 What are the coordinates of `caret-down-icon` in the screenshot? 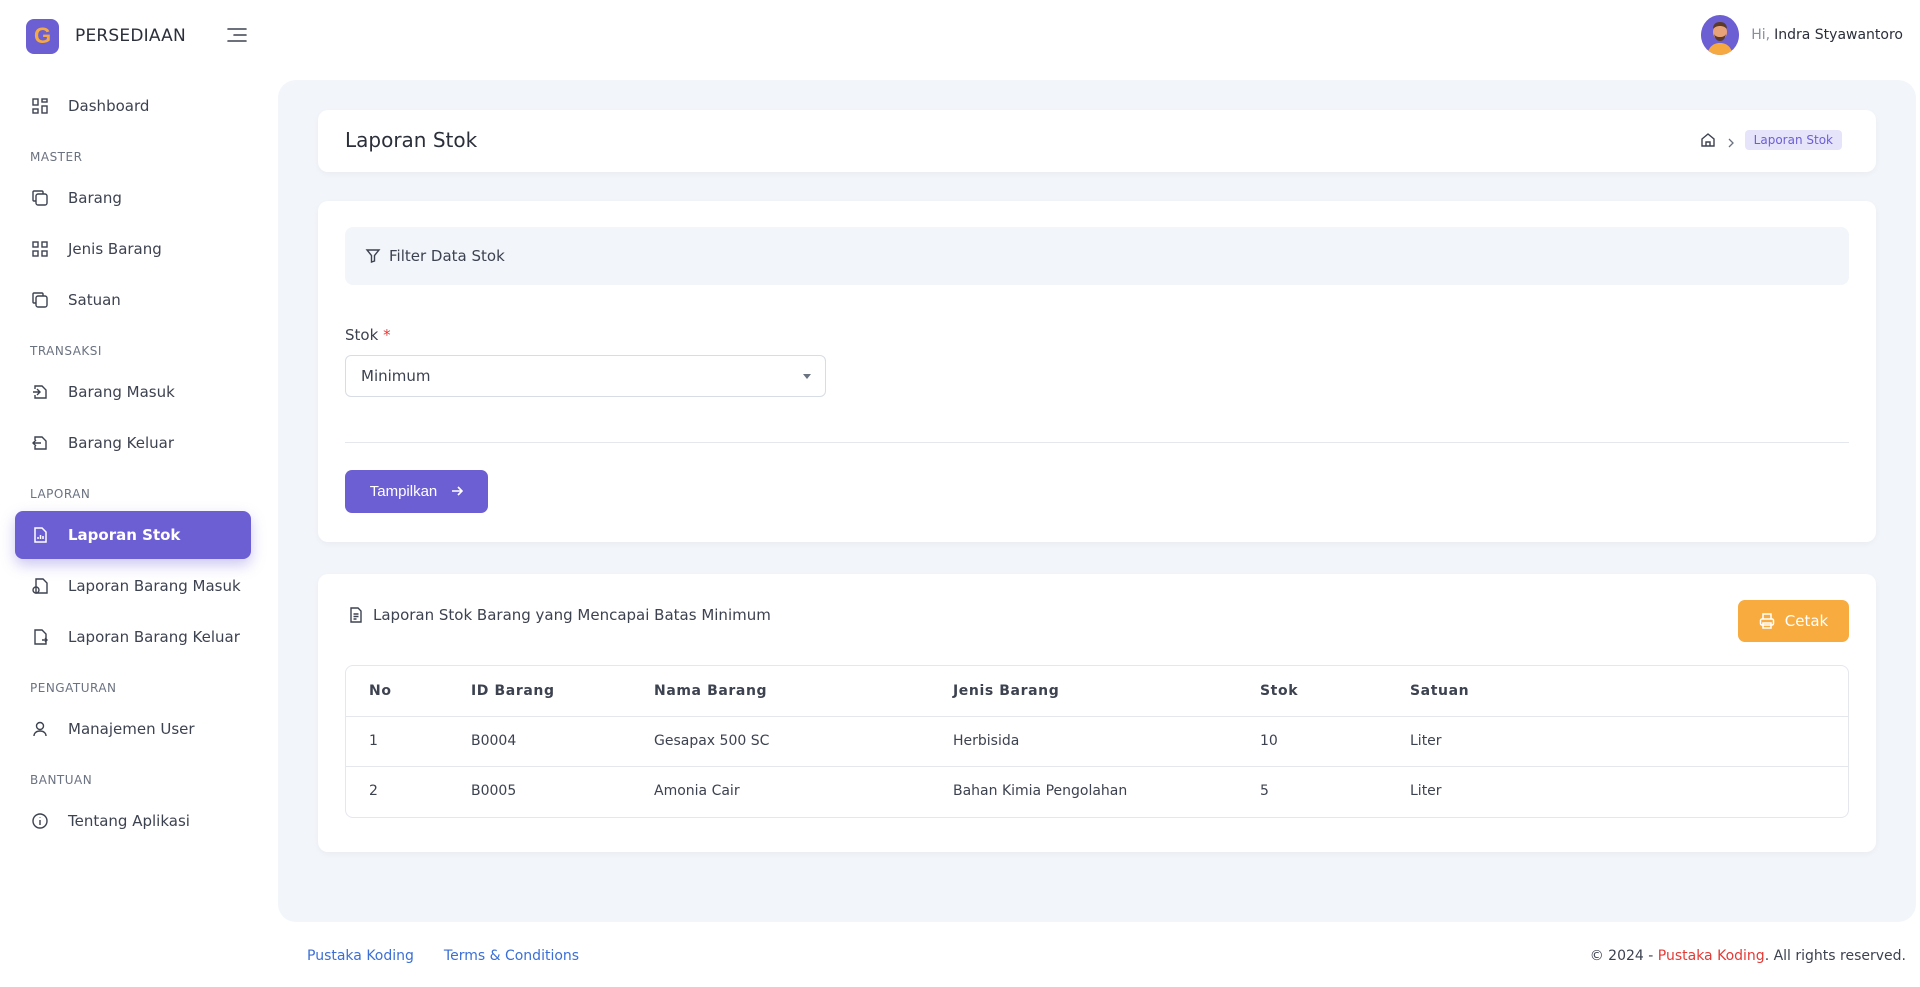 It's located at (807, 376).